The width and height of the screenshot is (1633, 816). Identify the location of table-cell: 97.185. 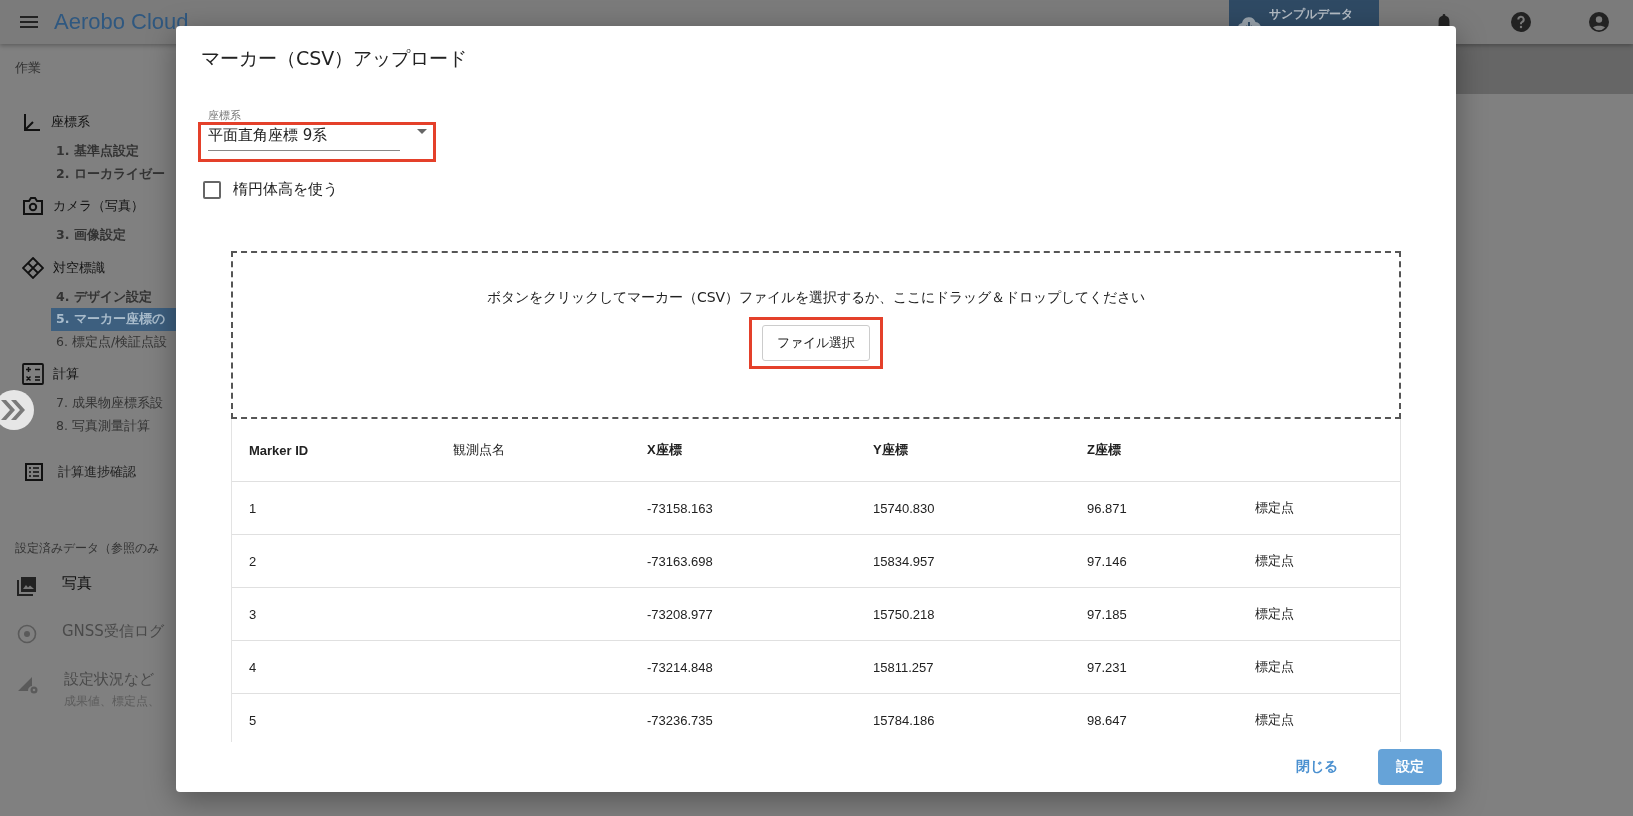
(1107, 614).